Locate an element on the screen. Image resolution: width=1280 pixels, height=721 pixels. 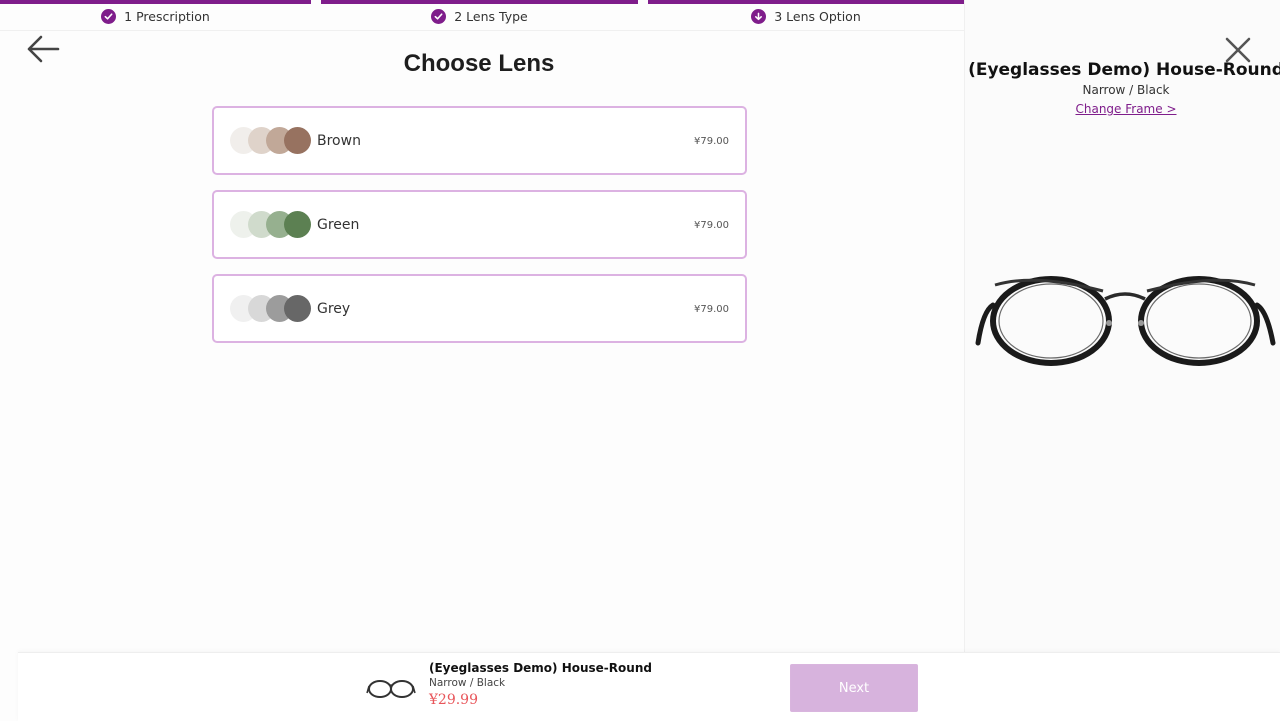
step-prescription: 1 Prescription is located at coordinates (155, 14).